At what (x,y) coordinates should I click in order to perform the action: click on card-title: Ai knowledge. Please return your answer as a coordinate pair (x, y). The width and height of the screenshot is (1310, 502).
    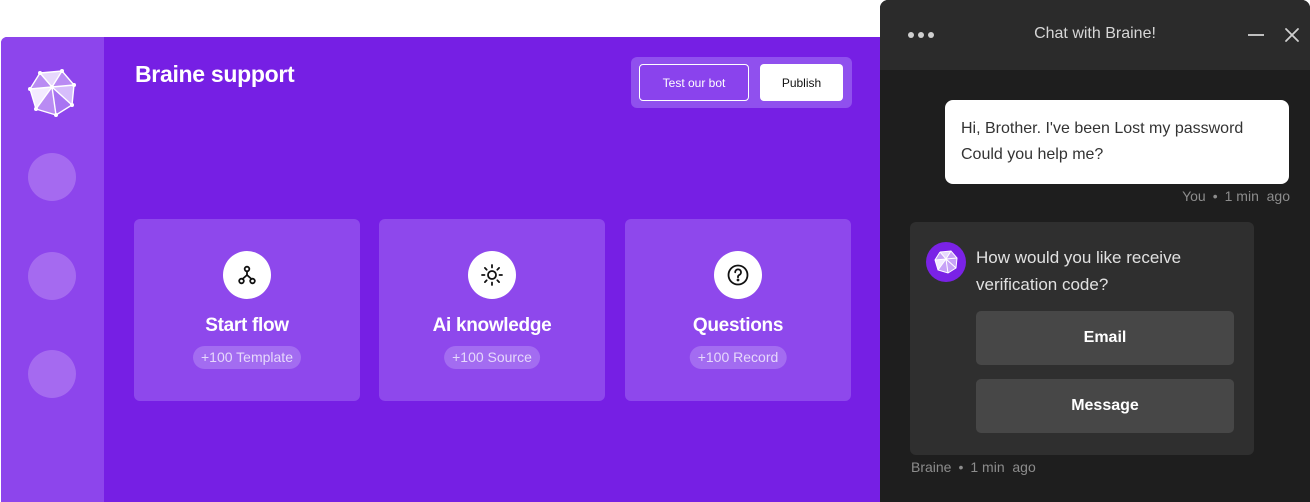
    Looking at the image, I should click on (492, 325).